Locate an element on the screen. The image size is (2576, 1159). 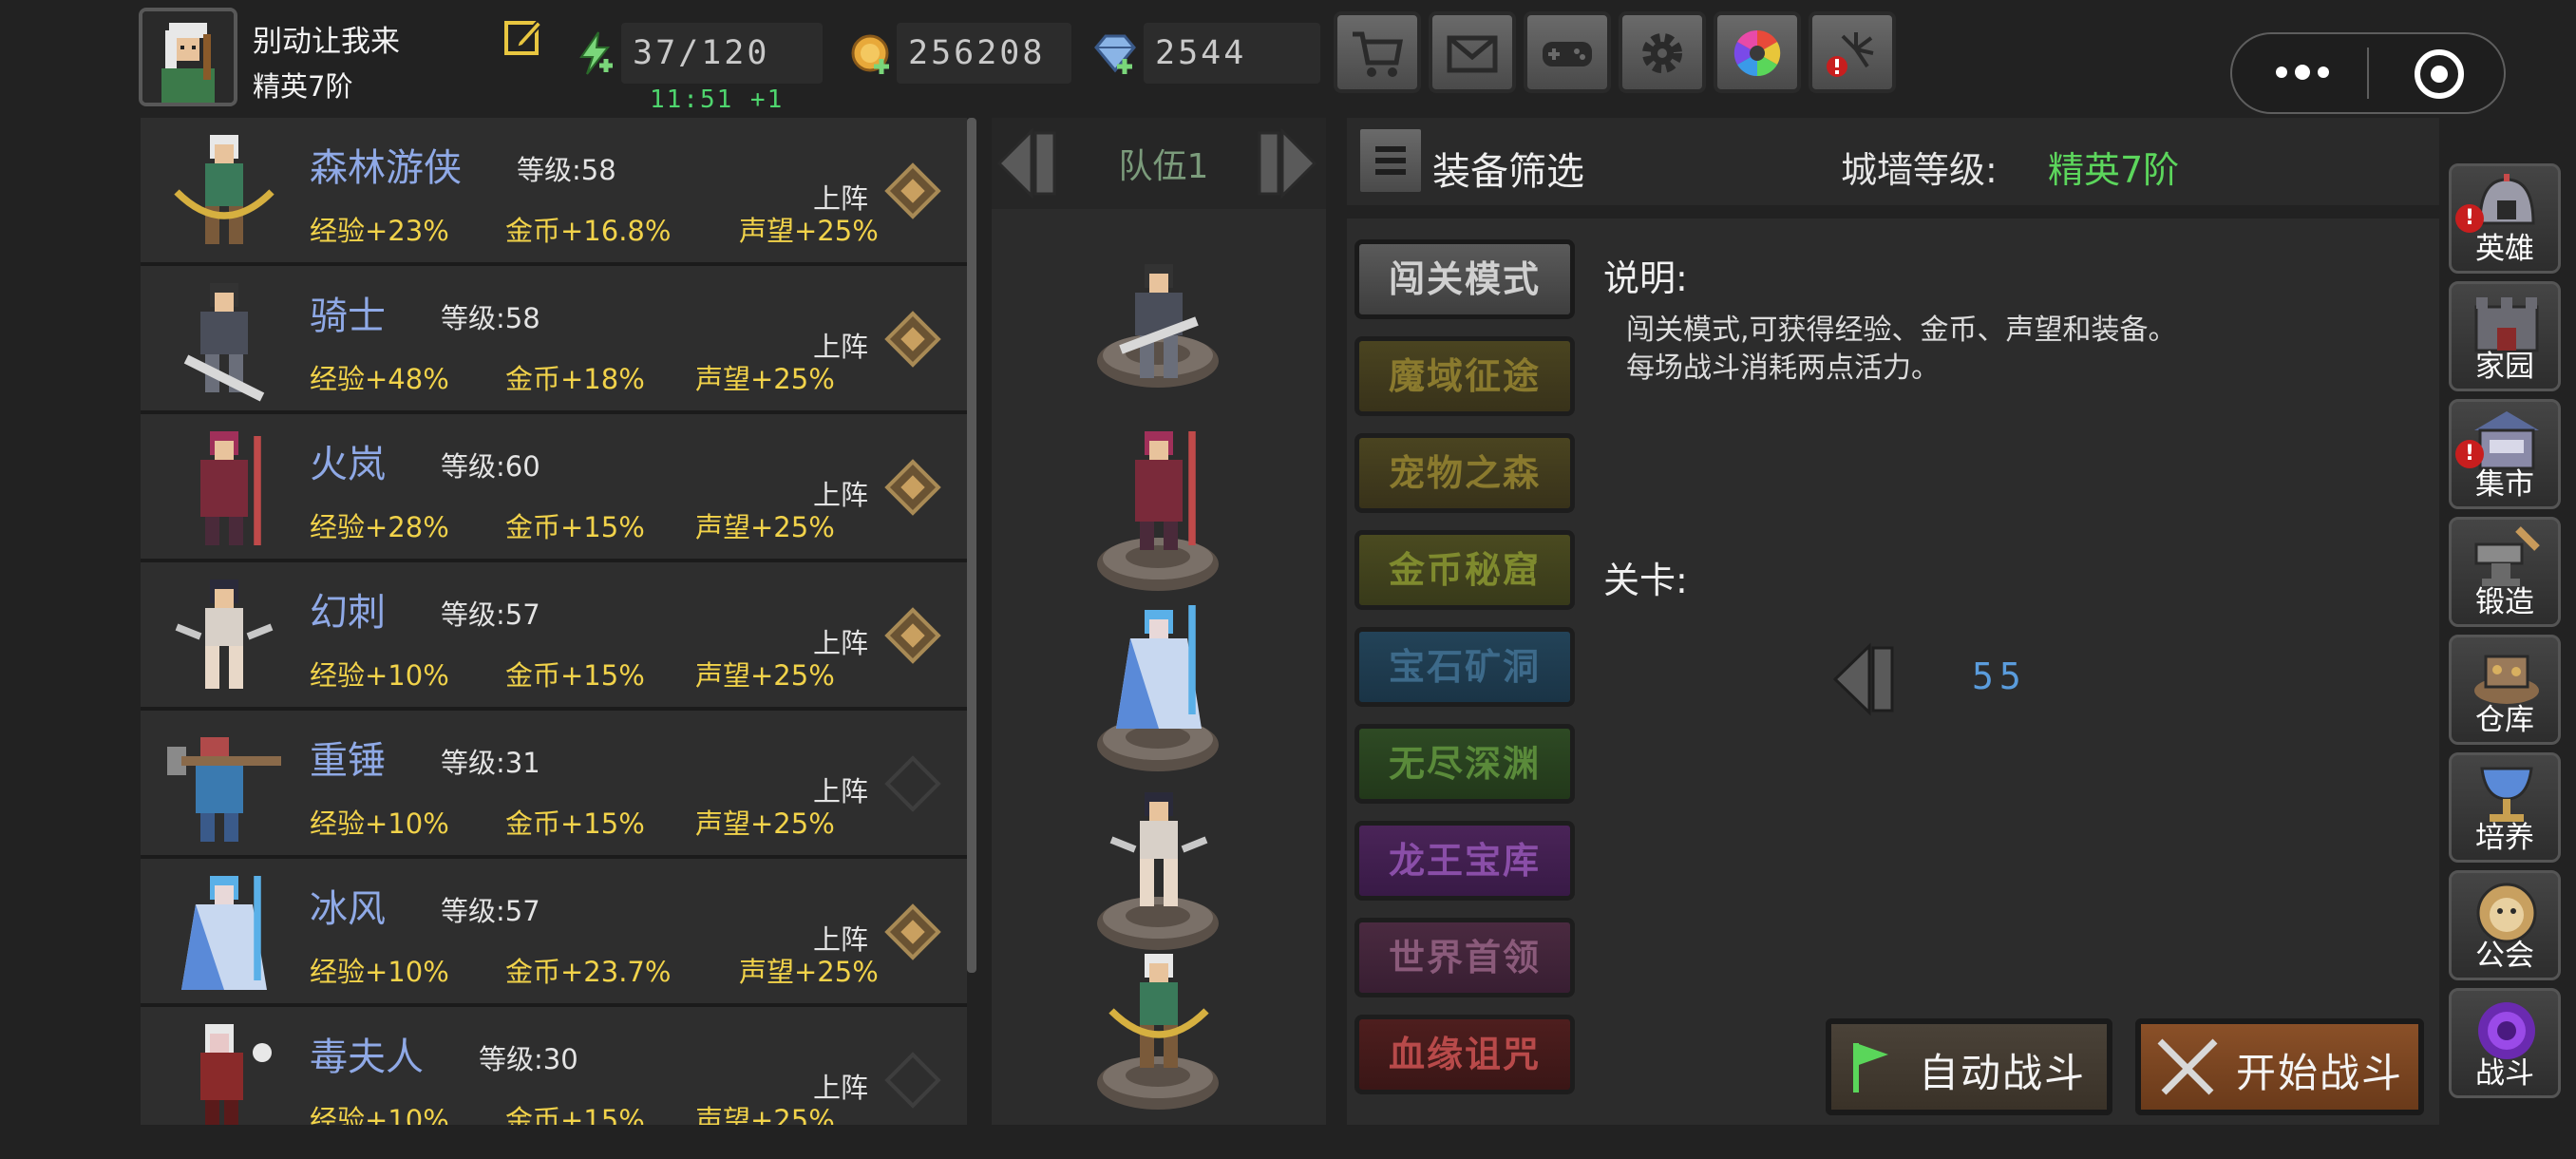
sidebar-label: 英雄 is located at coordinates (2504, 249).